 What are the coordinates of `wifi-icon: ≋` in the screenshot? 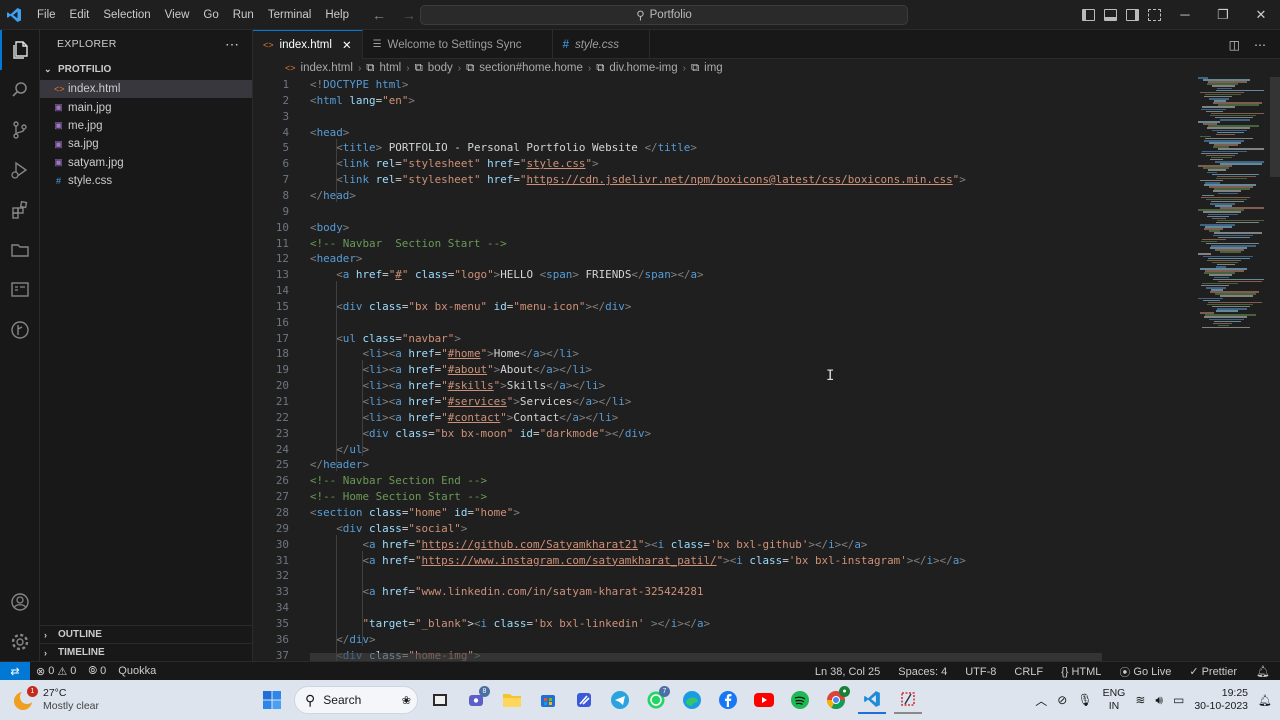 It's located at (1140, 700).